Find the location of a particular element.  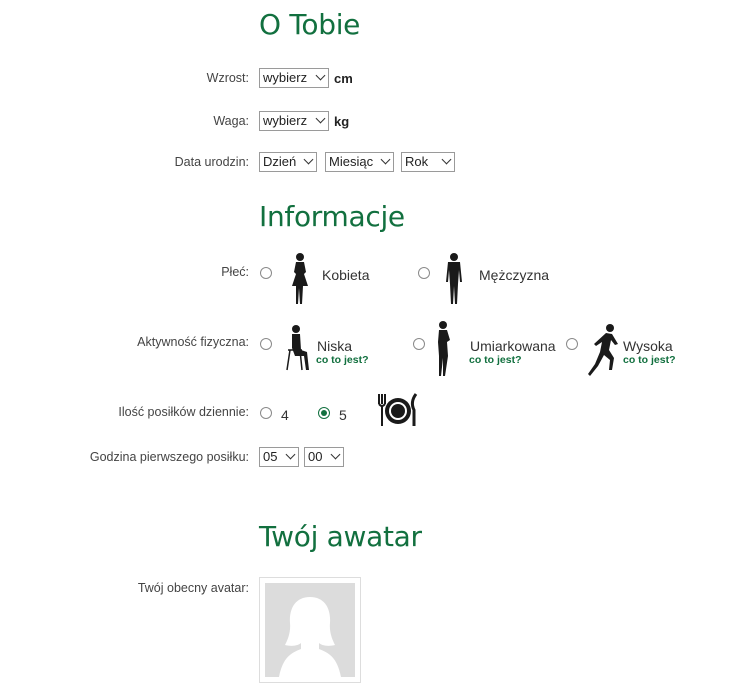

activity-medium-radio is located at coordinates (419, 344).